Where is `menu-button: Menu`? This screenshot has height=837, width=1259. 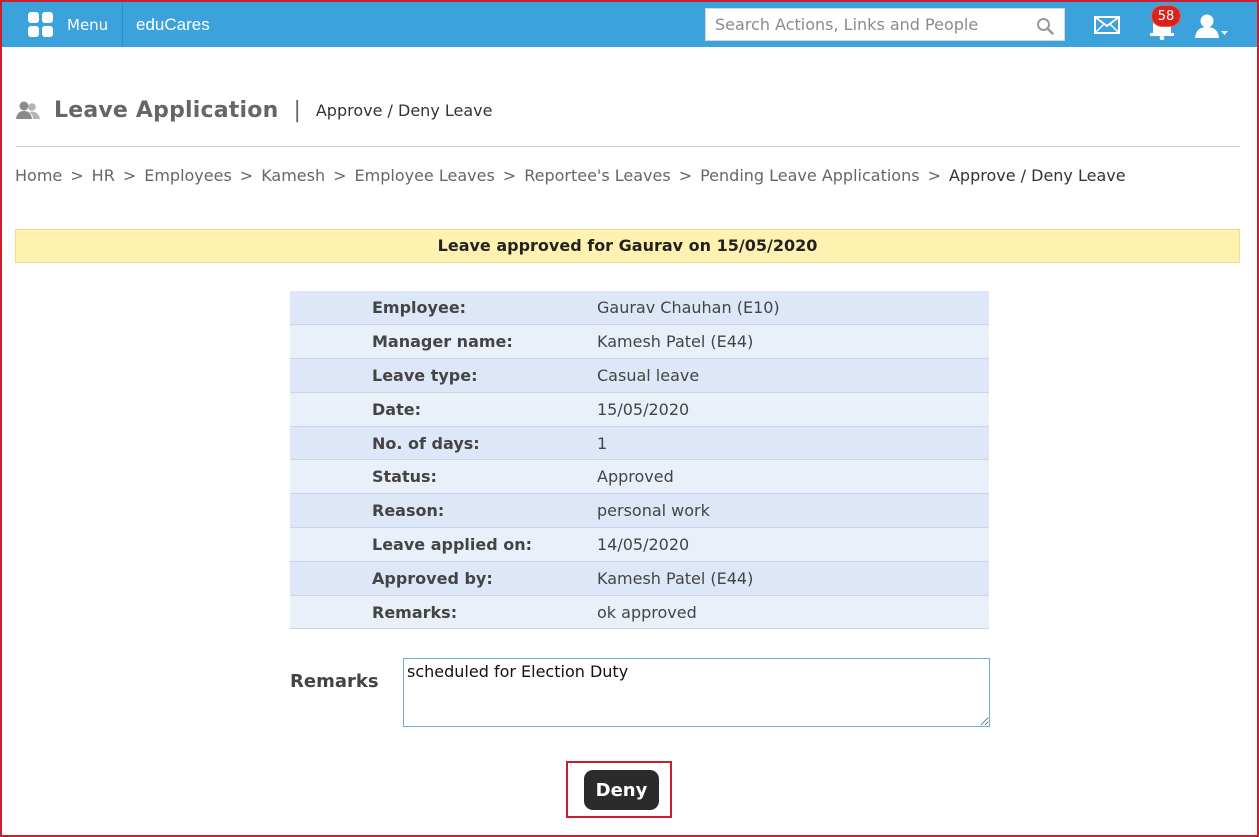
menu-button: Menu is located at coordinates (62, 24).